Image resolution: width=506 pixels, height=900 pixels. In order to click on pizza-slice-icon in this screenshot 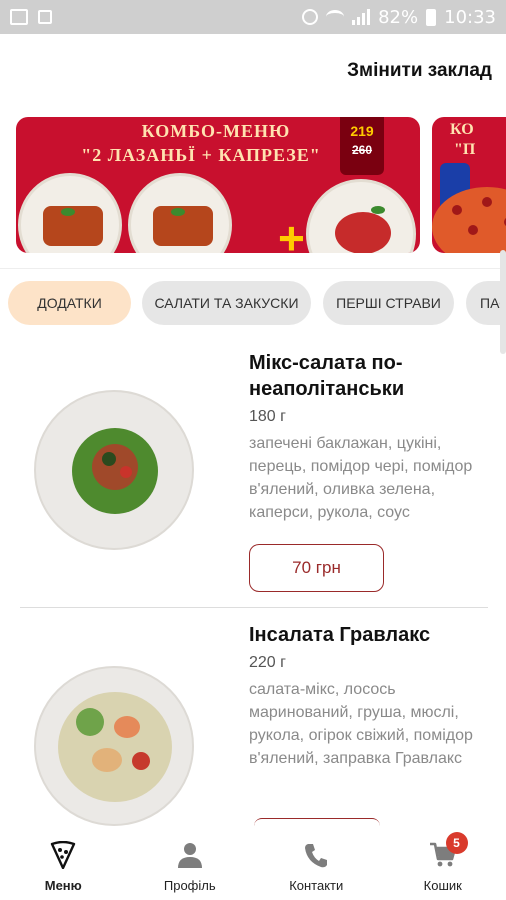, I will do `click(63, 855)`.